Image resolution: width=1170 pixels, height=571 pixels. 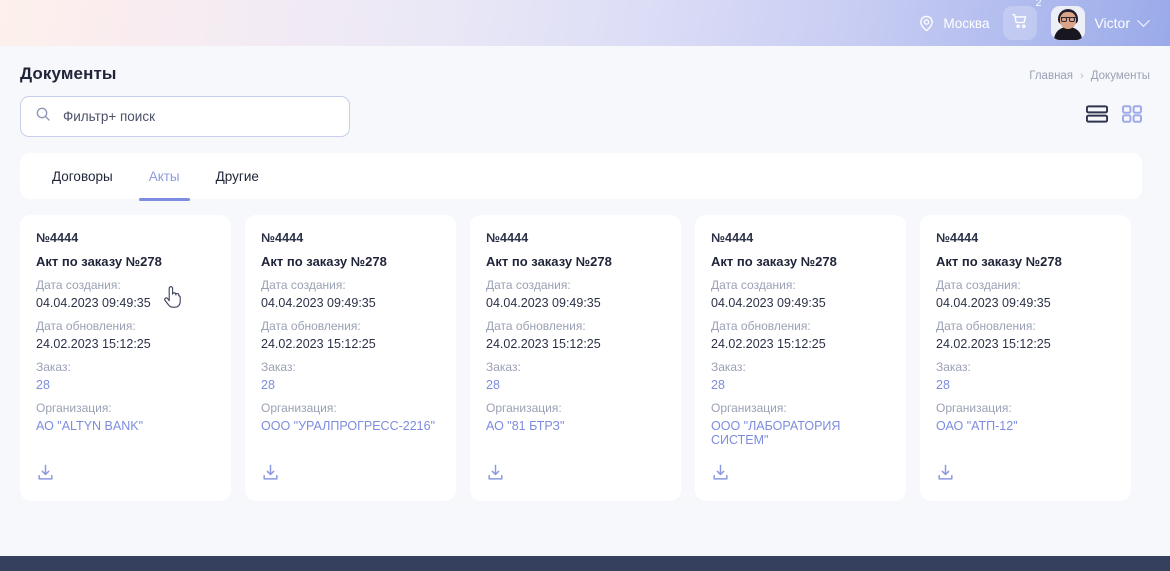 What do you see at coordinates (1038, 4) in the screenshot?
I see `cart-badge: 2` at bounding box center [1038, 4].